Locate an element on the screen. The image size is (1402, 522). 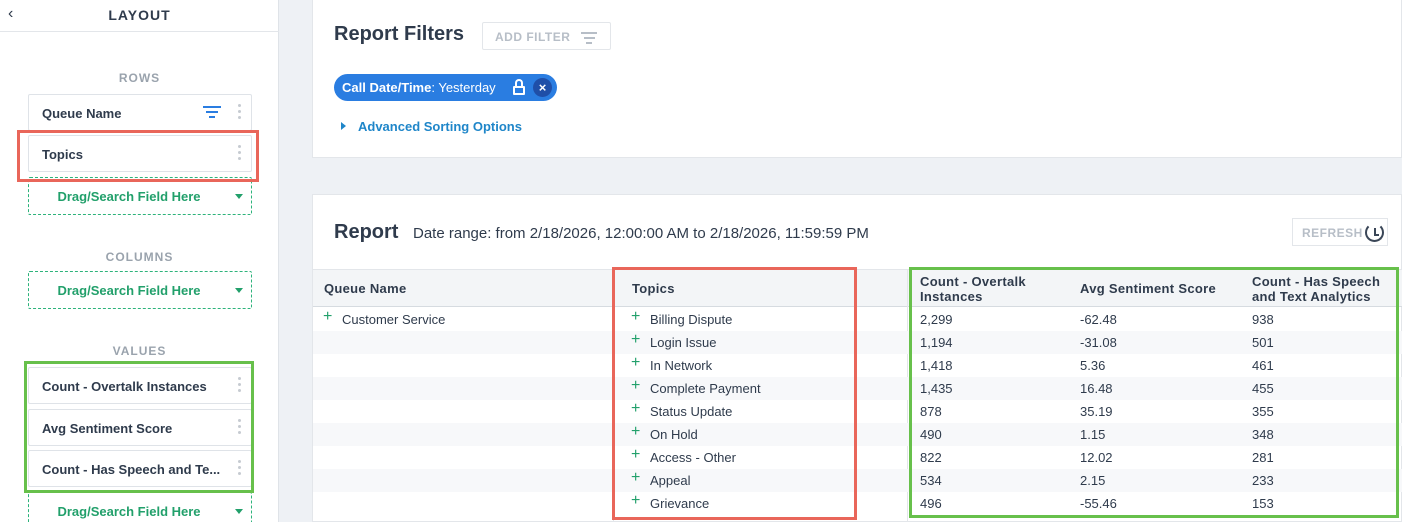
sentiment-cell: -31.08 is located at coordinates (1098, 342).